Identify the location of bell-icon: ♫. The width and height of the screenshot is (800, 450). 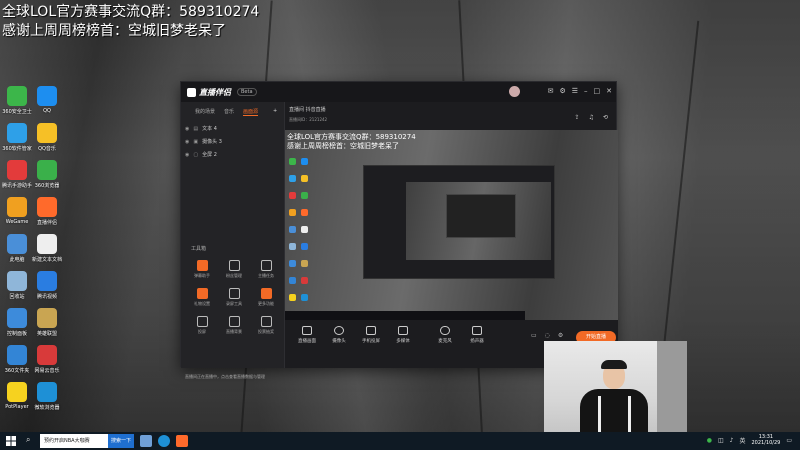
(591, 117).